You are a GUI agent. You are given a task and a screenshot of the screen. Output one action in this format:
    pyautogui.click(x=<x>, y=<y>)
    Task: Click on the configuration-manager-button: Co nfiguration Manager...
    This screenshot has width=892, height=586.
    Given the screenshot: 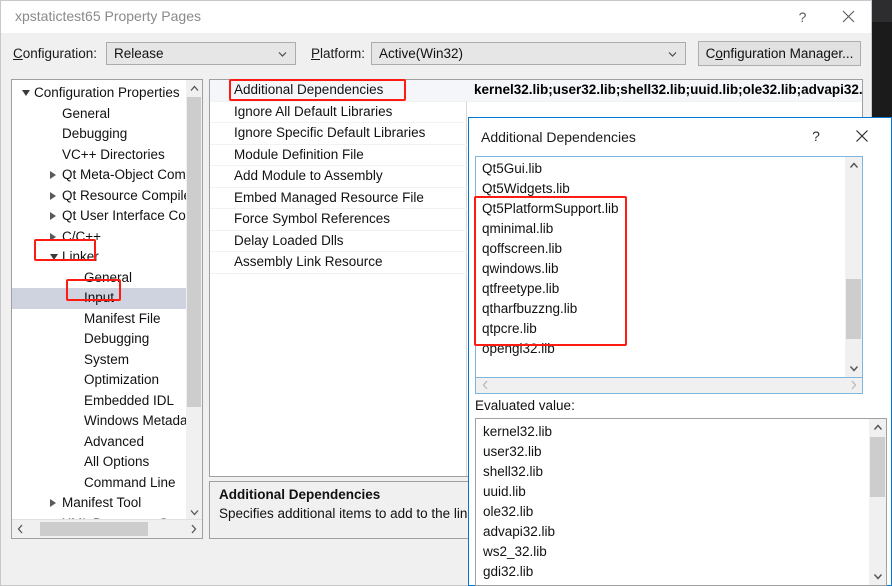 What is the action you would take?
    pyautogui.click(x=779, y=53)
    